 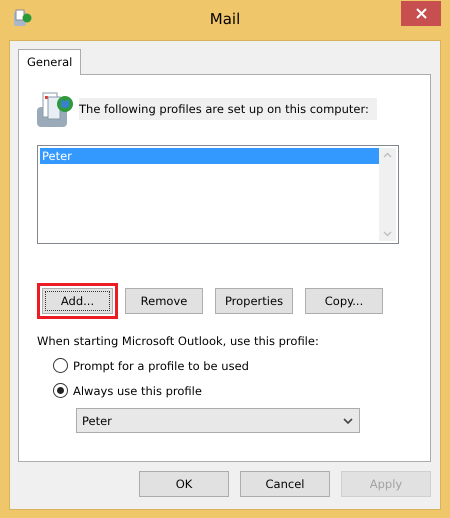 I want to click on window-title: Mail, so click(x=225, y=19).